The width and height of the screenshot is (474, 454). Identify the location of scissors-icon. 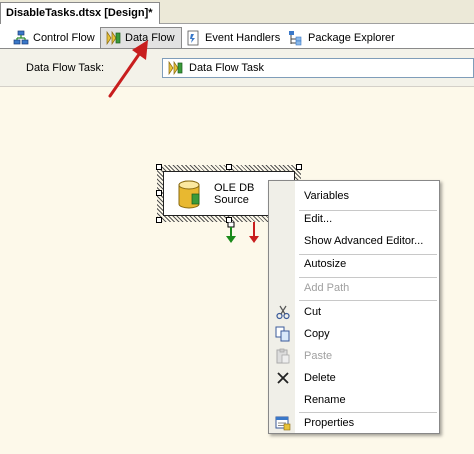
(283, 312).